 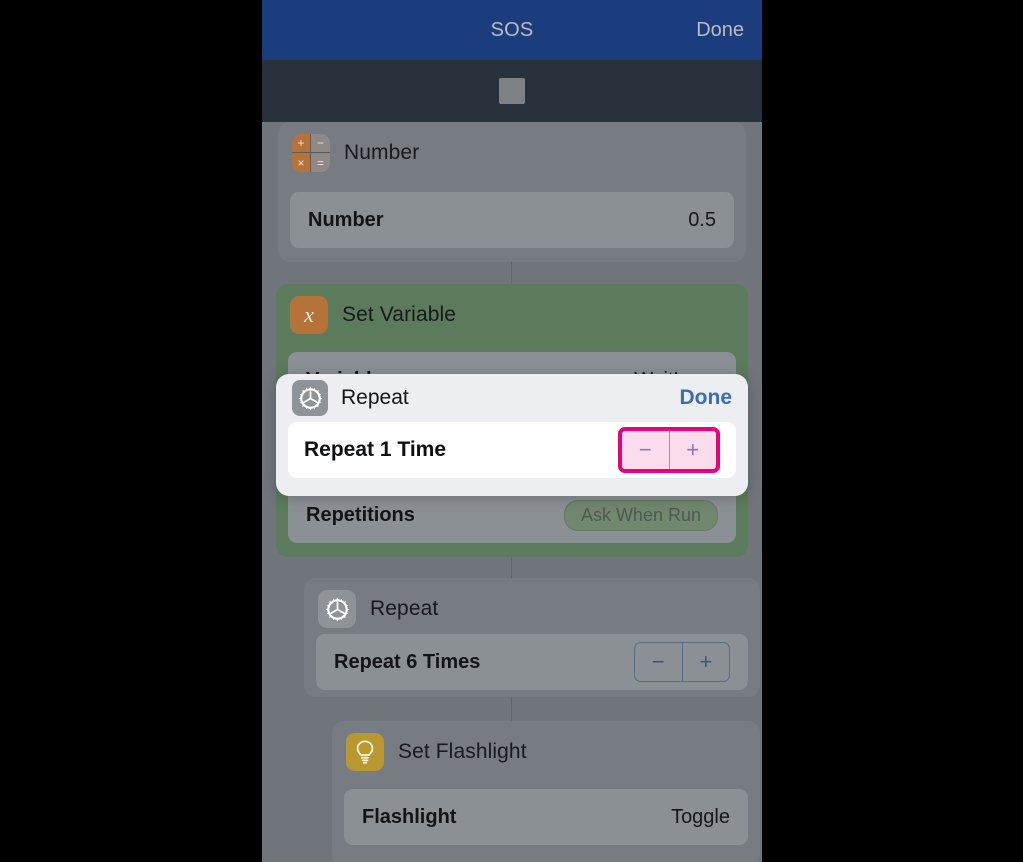 I want to click on repeat-stepper: − +, so click(x=682, y=662).